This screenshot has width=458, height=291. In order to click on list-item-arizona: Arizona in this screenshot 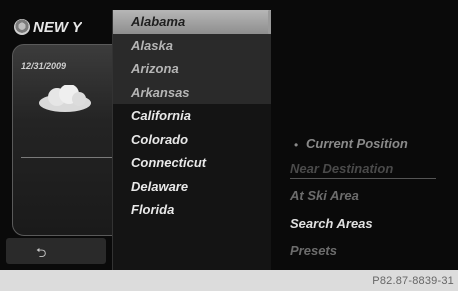, I will do `click(192, 69)`.